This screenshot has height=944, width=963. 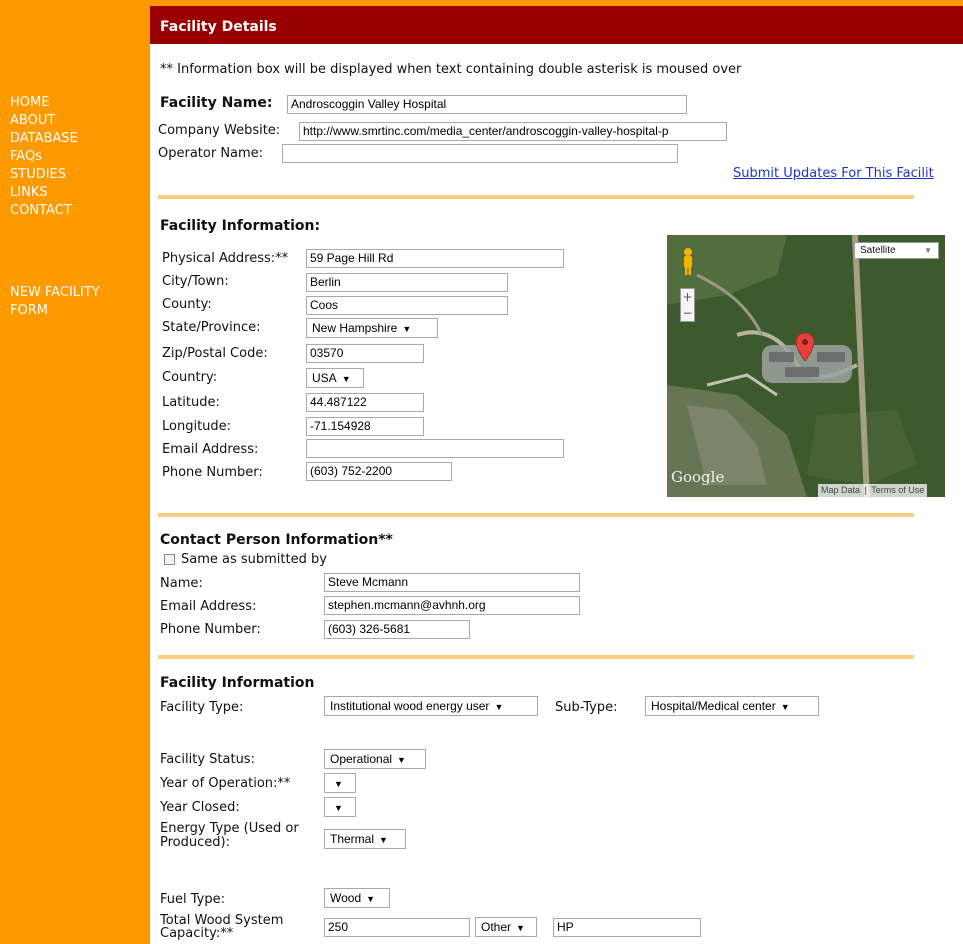 I want to click on page-title: Facility Details, so click(x=218, y=27).